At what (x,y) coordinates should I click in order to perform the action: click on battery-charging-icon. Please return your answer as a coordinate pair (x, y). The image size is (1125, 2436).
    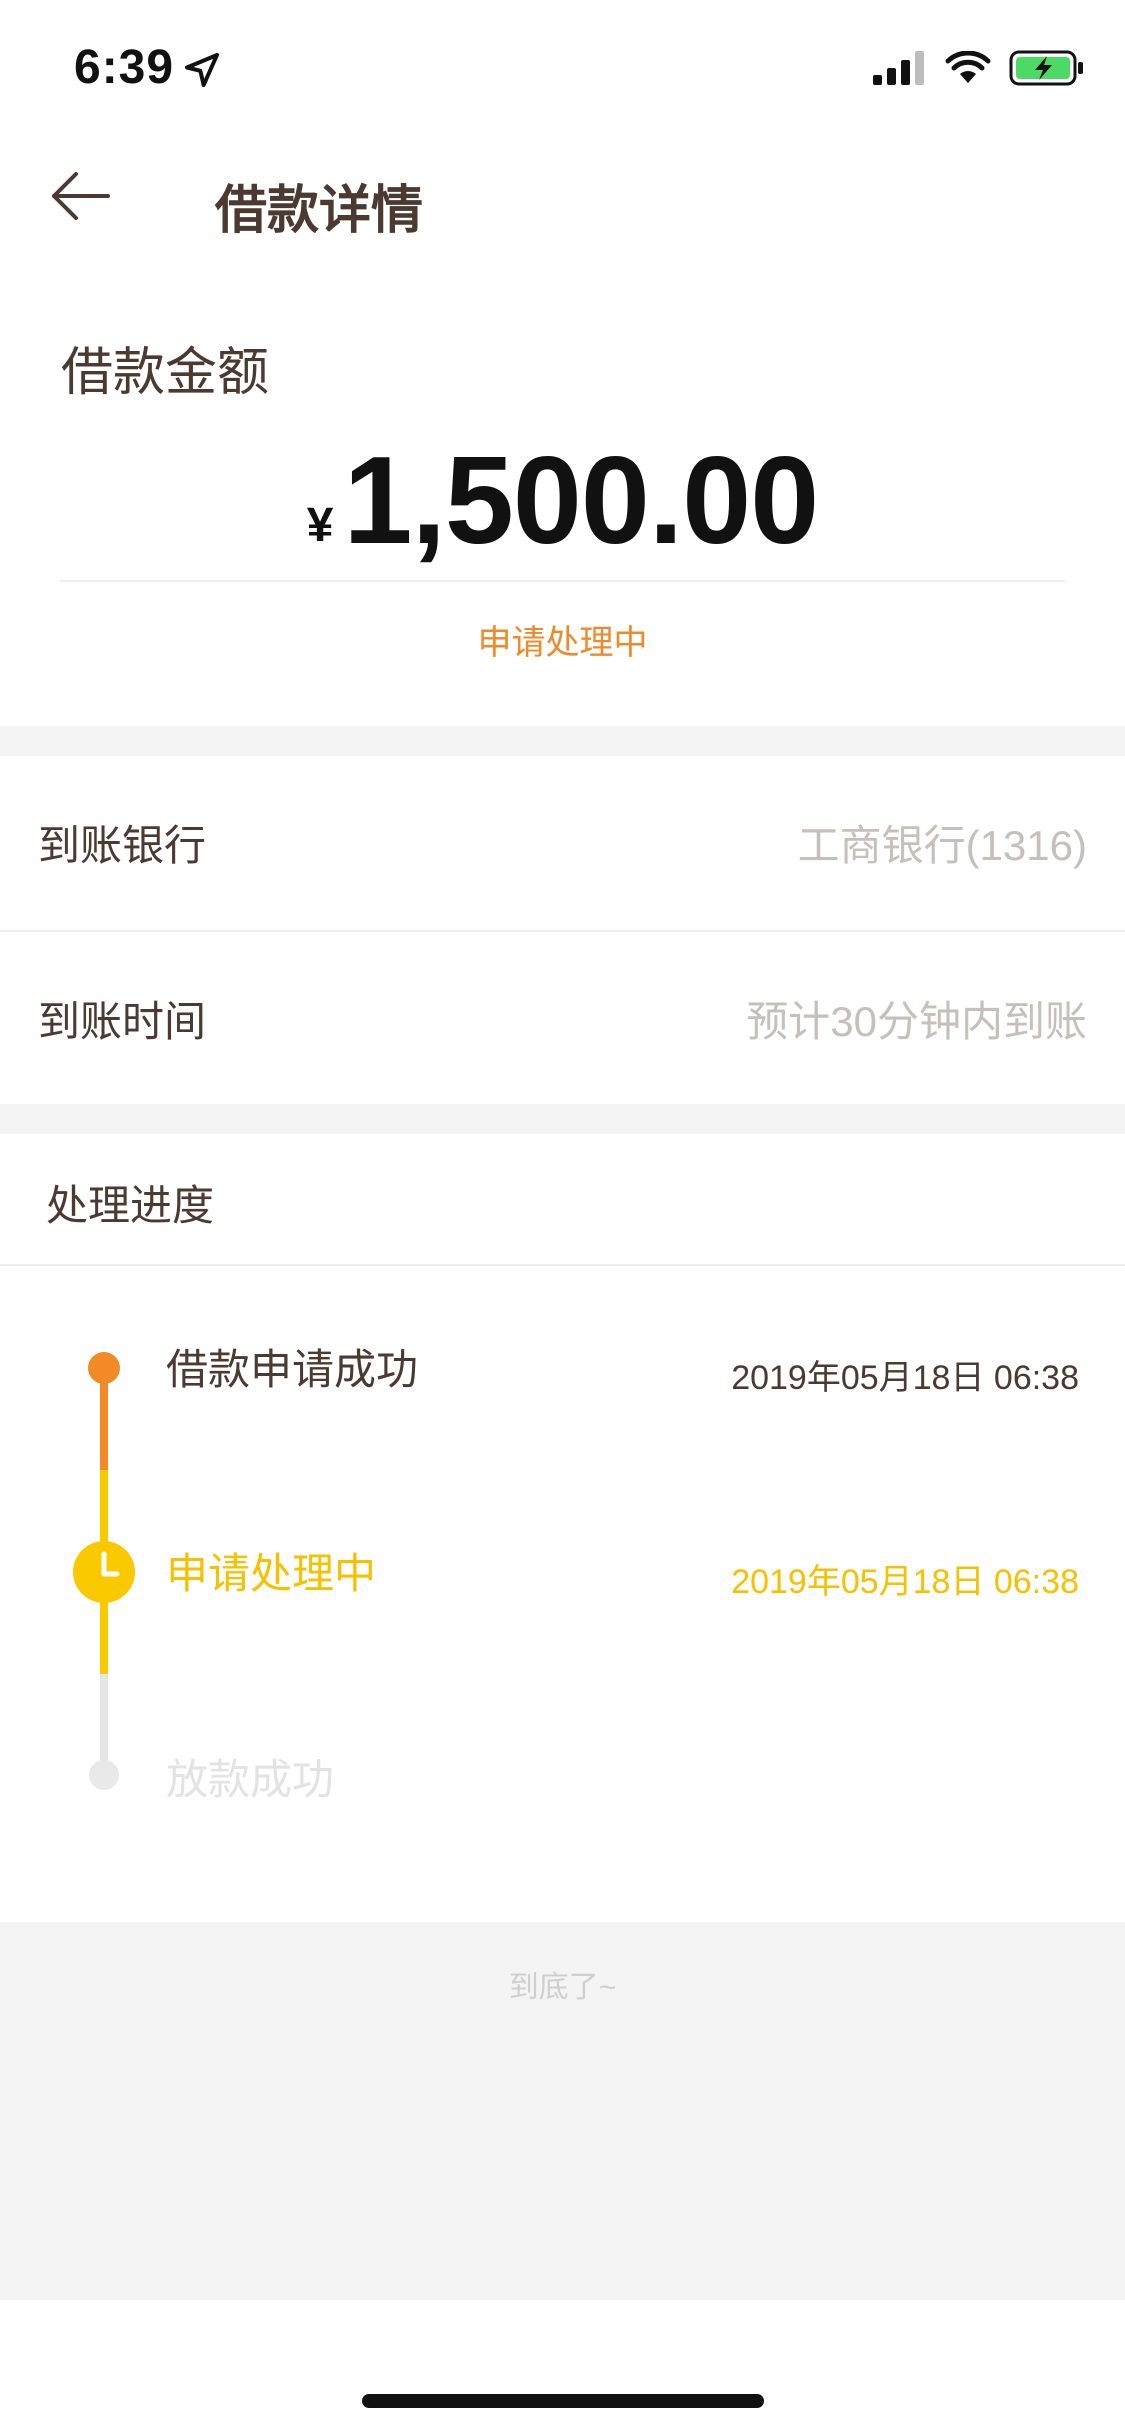
    Looking at the image, I should click on (1046, 68).